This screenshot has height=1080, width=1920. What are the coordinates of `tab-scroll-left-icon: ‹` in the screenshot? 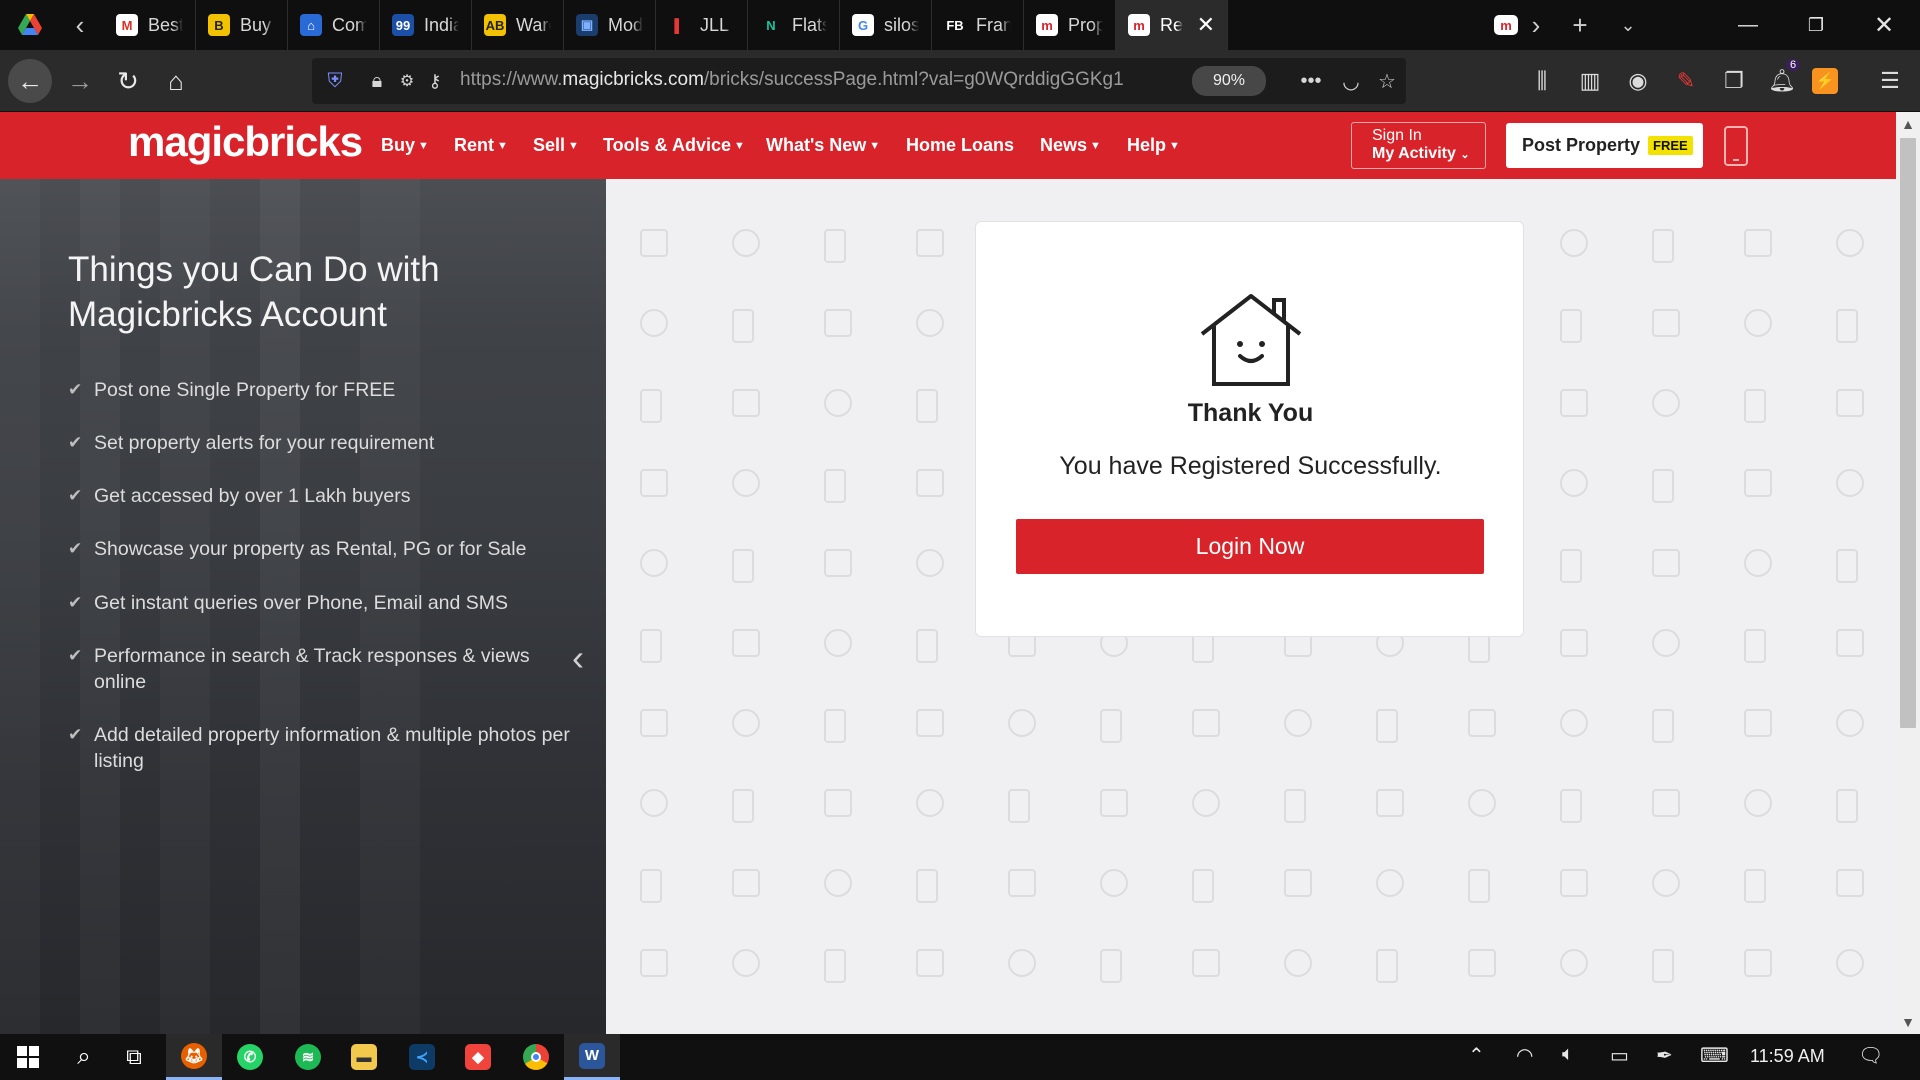 It's located at (80, 25).